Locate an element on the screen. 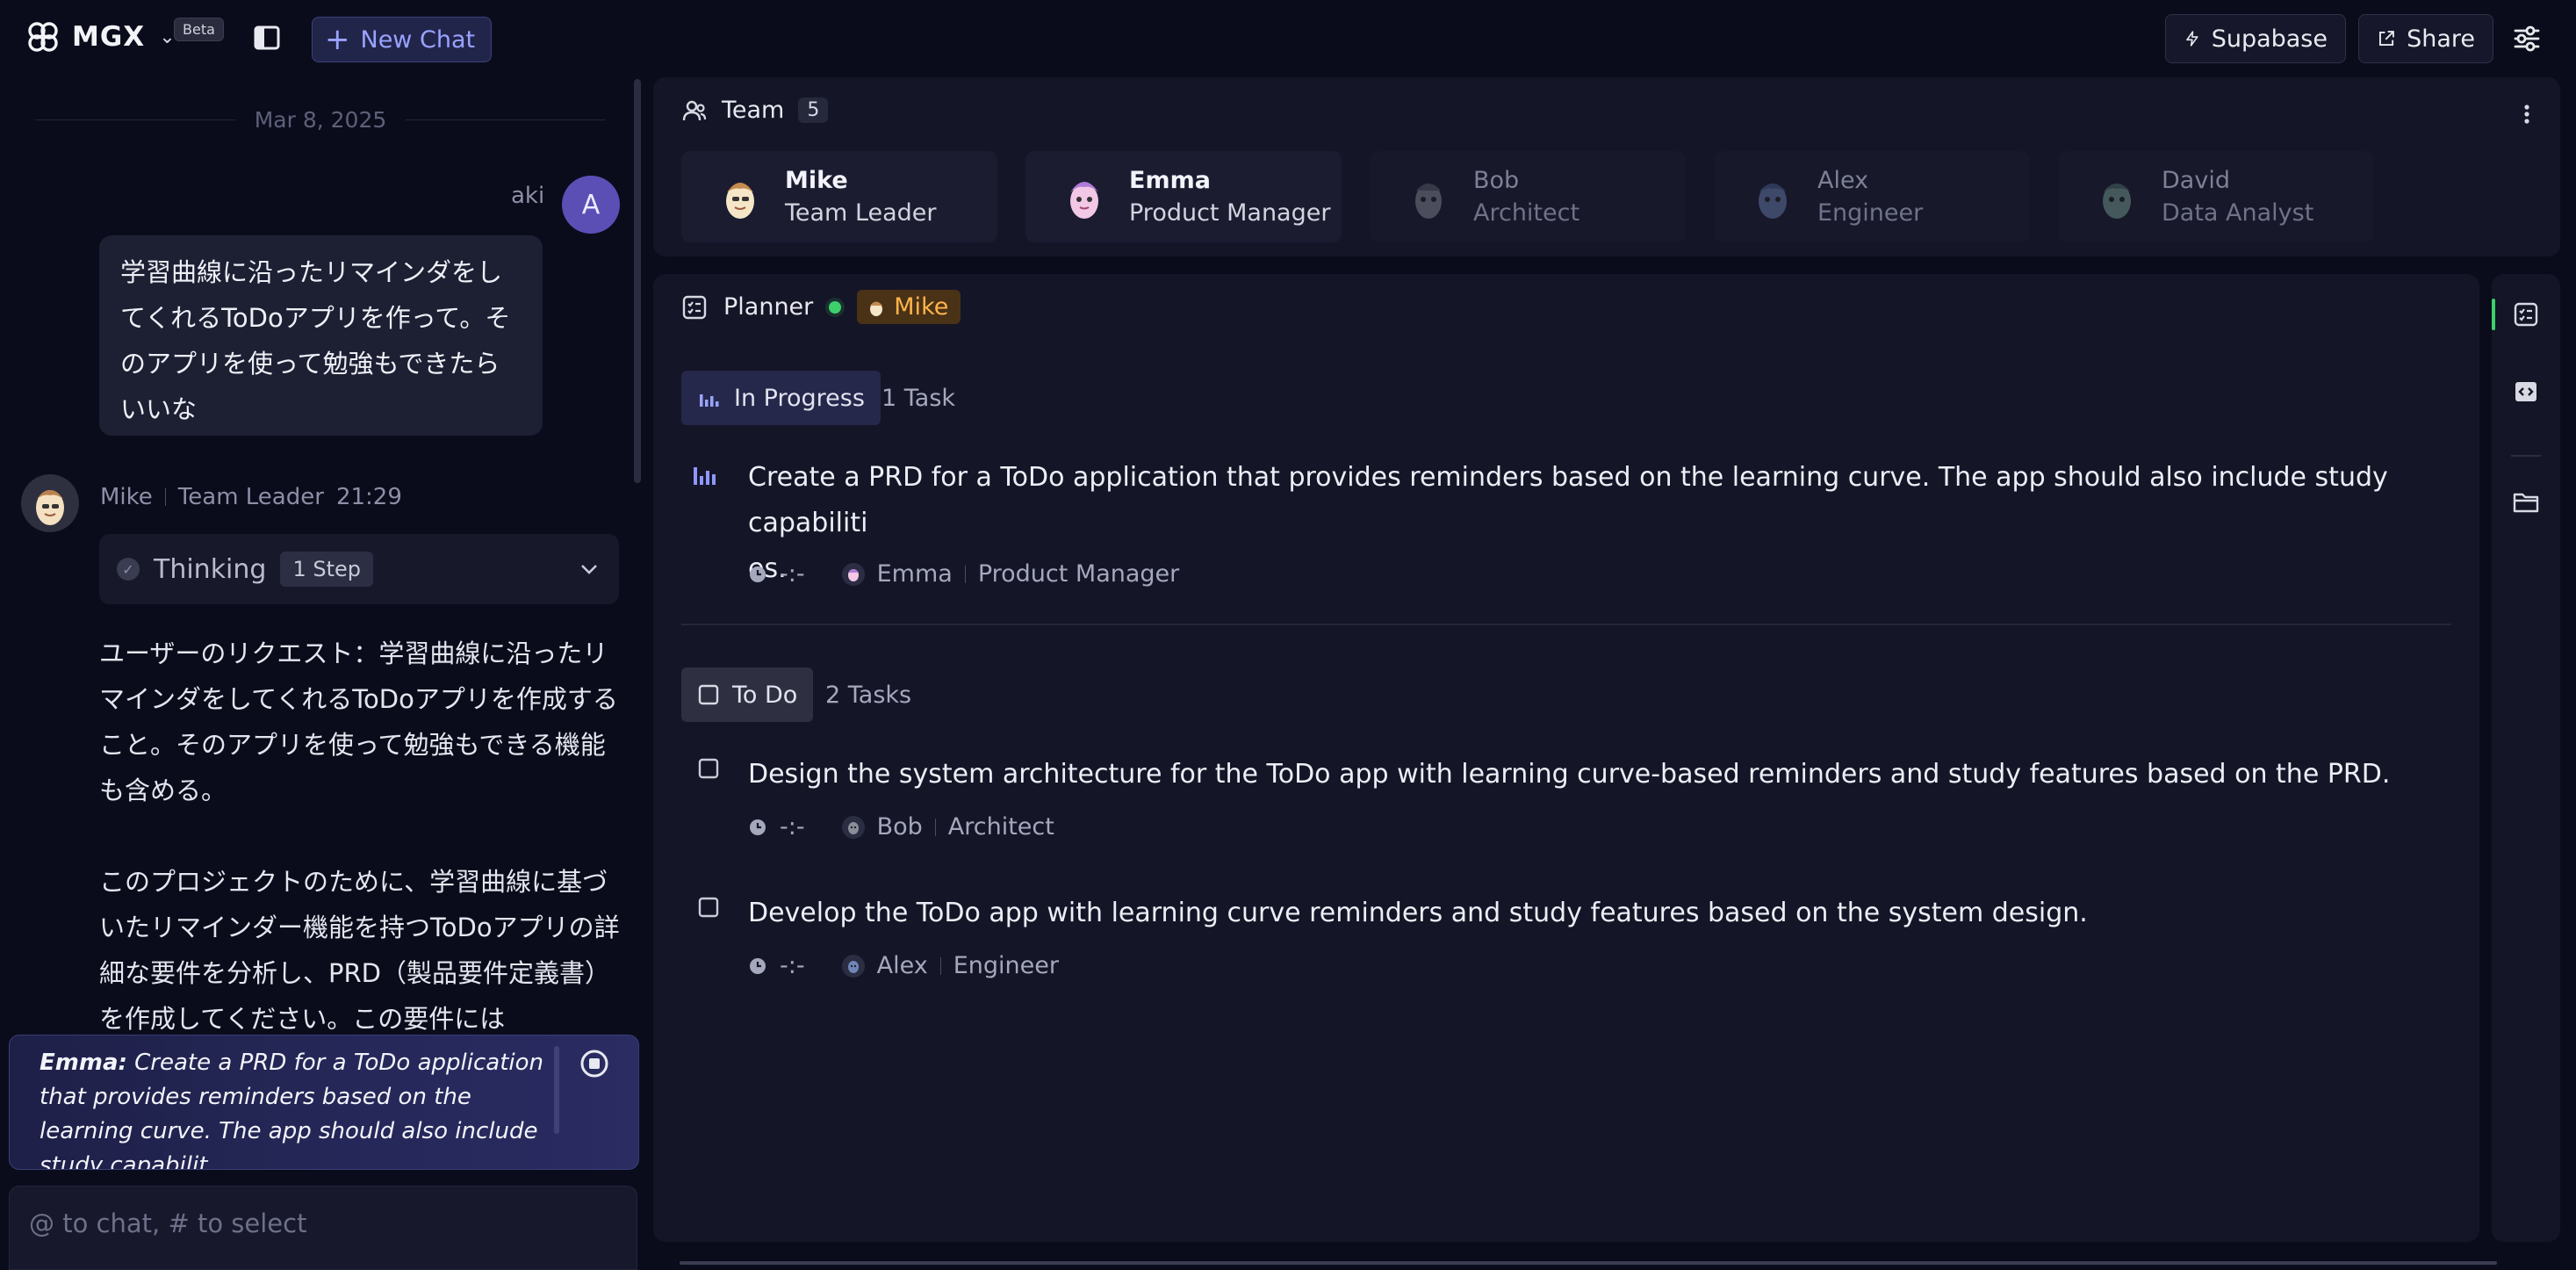  in-progress-count: 1 Task is located at coordinates (918, 398).